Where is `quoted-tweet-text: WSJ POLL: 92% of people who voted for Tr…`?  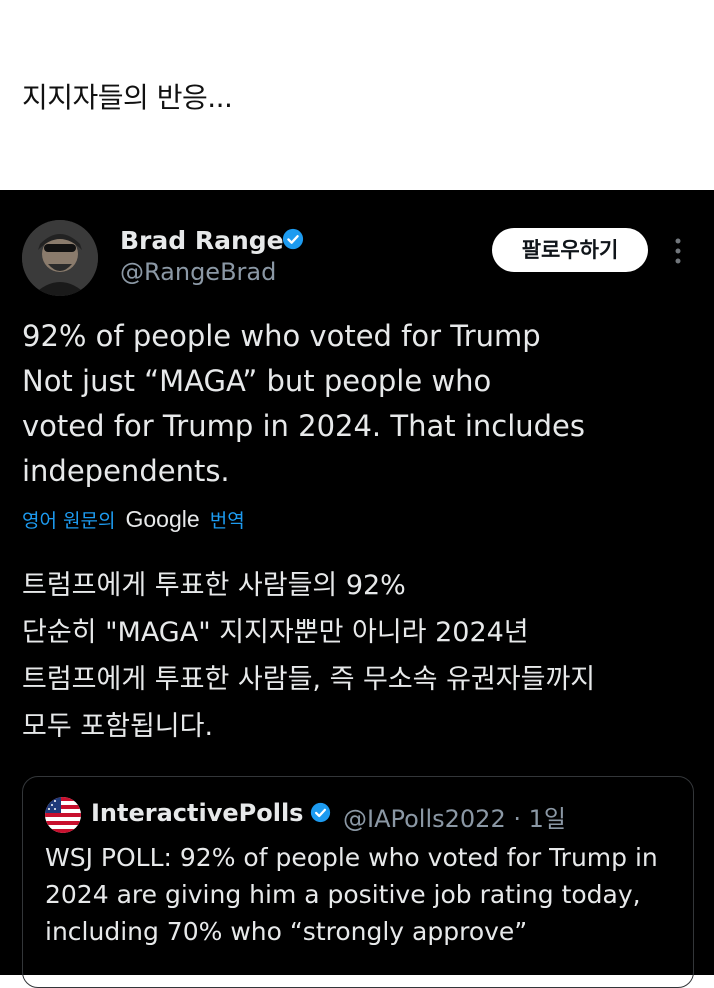 quoted-tweet-text: WSJ POLL: 92% of people who voted for Tr… is located at coordinates (351, 894).